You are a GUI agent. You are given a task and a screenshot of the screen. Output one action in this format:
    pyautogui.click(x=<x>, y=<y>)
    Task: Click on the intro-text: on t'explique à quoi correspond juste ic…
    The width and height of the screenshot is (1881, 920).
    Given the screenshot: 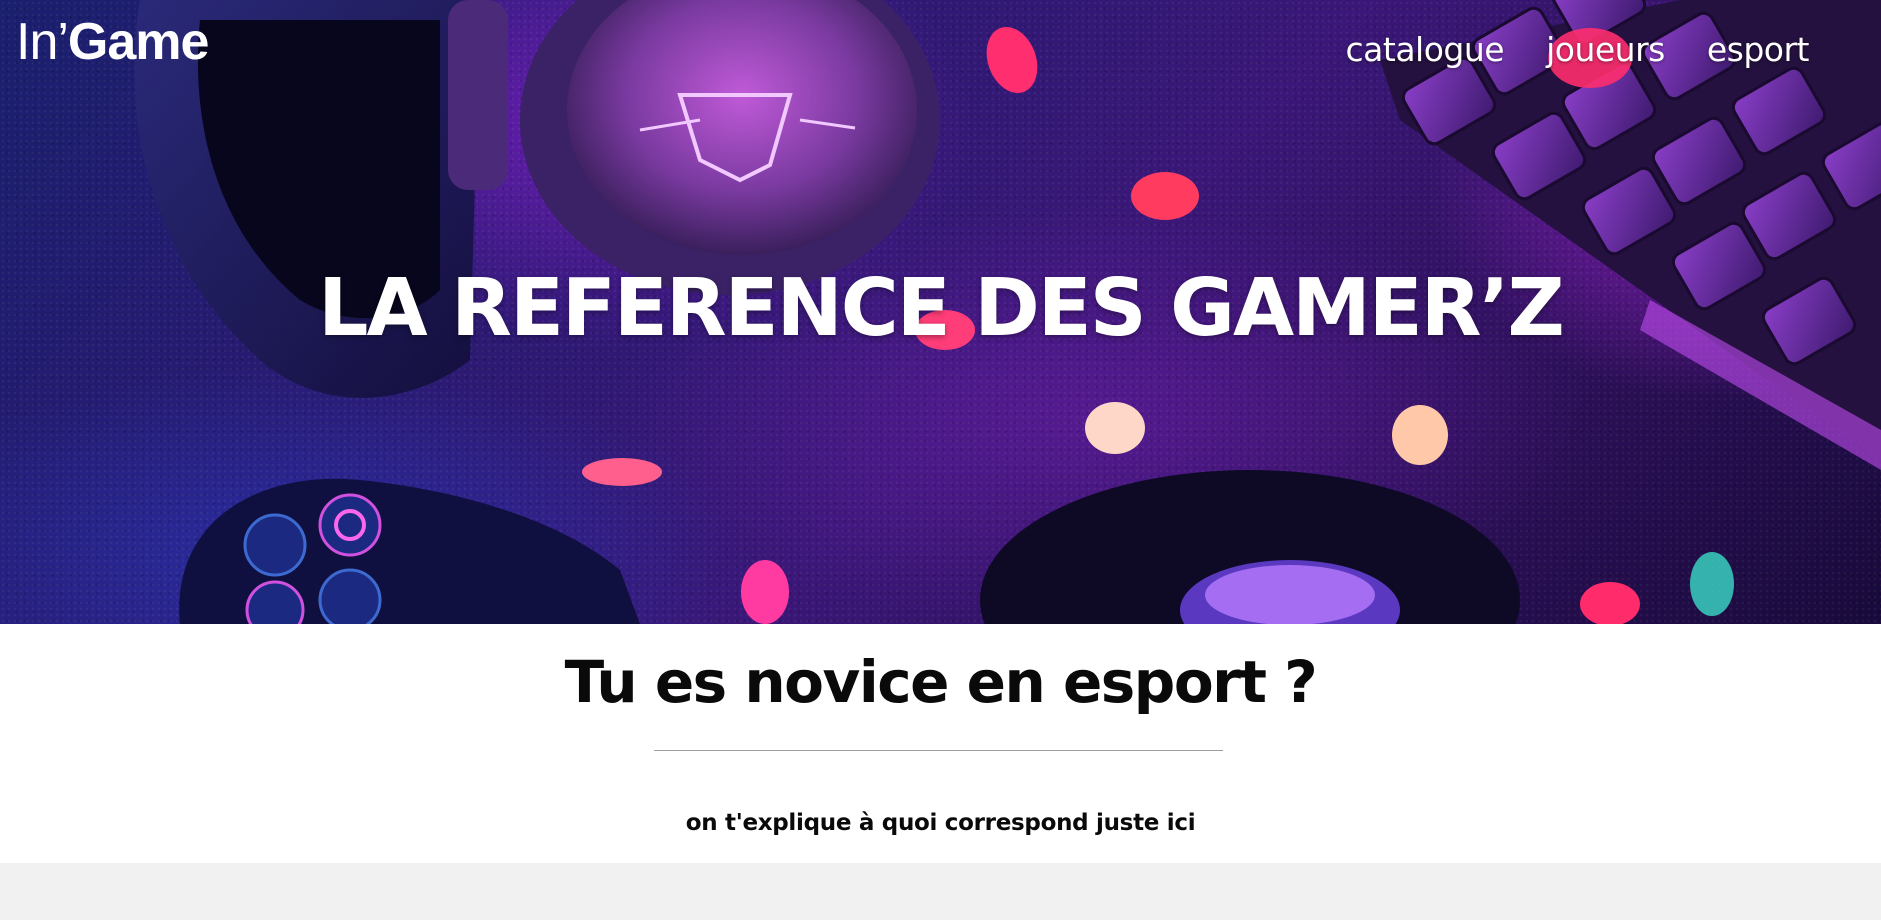 What is the action you would take?
    pyautogui.click(x=940, y=823)
    